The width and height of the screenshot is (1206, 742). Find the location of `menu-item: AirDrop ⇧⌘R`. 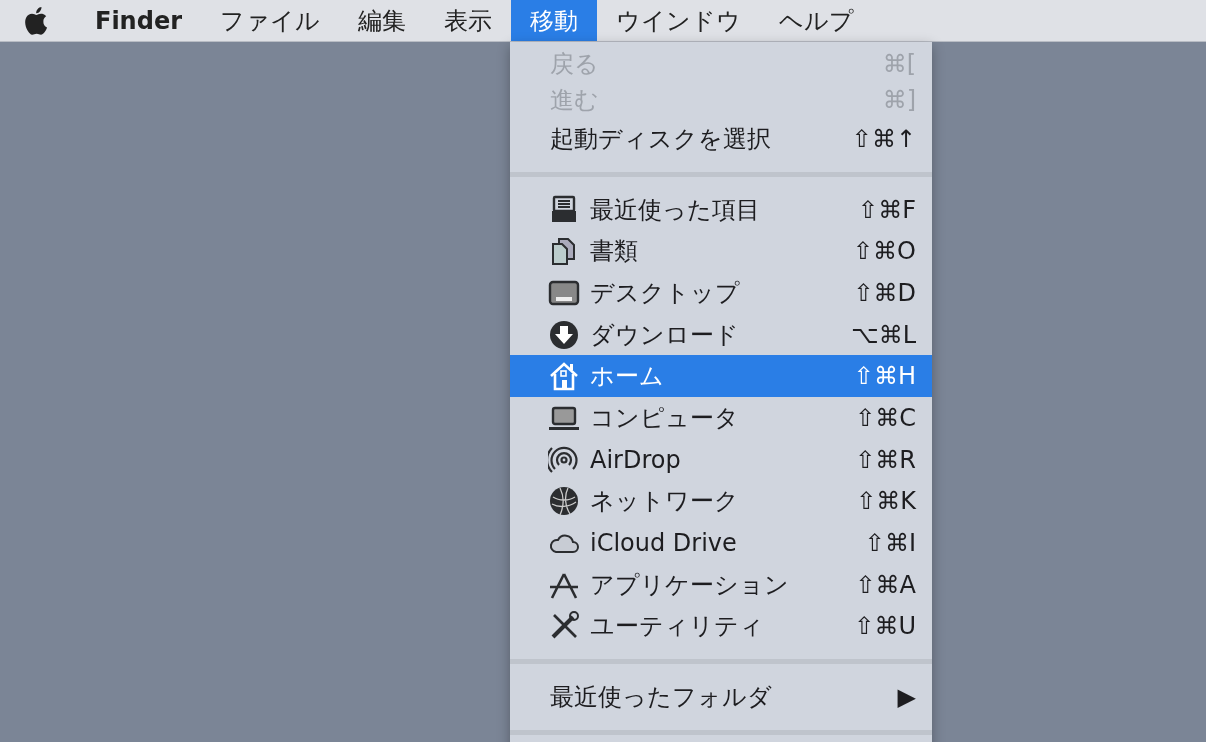

menu-item: AirDrop ⇧⌘R is located at coordinates (721, 459).